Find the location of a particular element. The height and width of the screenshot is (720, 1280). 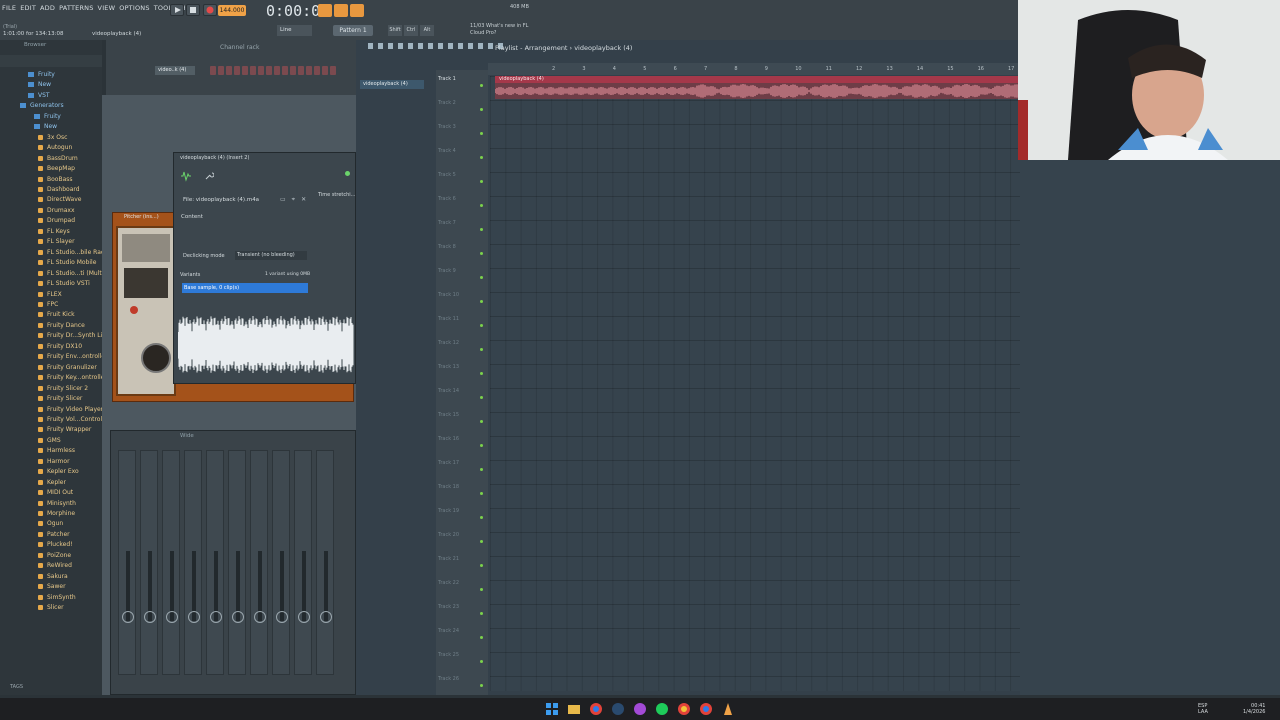

browser-item: Fruity Granulizer is located at coordinates (58, 368).